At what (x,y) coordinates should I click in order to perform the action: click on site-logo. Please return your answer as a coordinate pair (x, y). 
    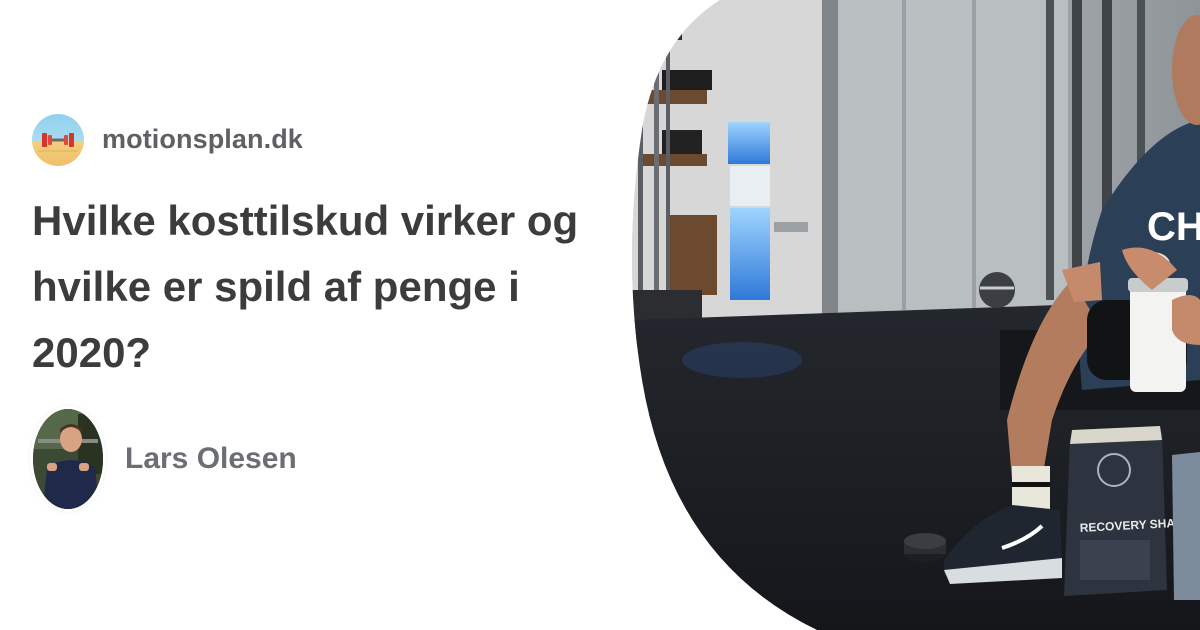
    Looking at the image, I should click on (58, 139).